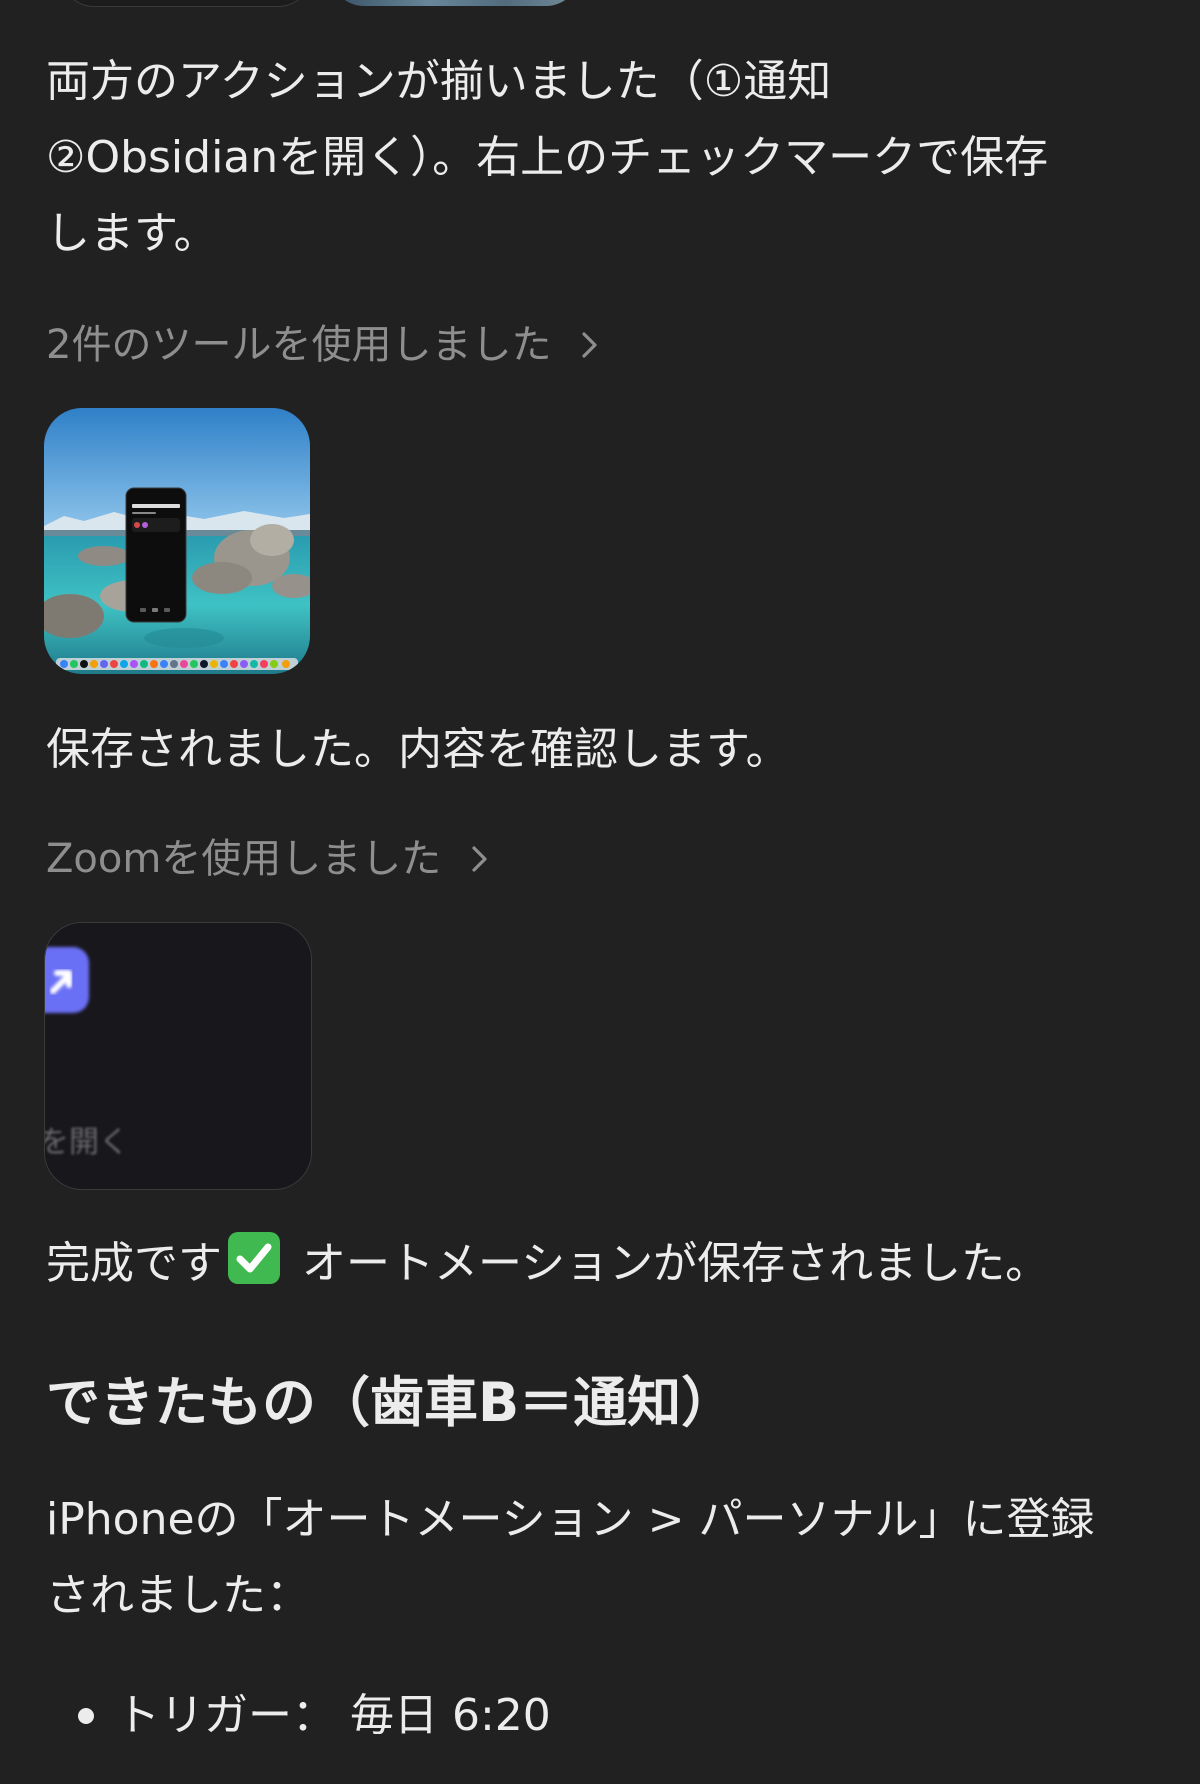  I want to click on screenshot-thumbnail-desktop, so click(177, 541).